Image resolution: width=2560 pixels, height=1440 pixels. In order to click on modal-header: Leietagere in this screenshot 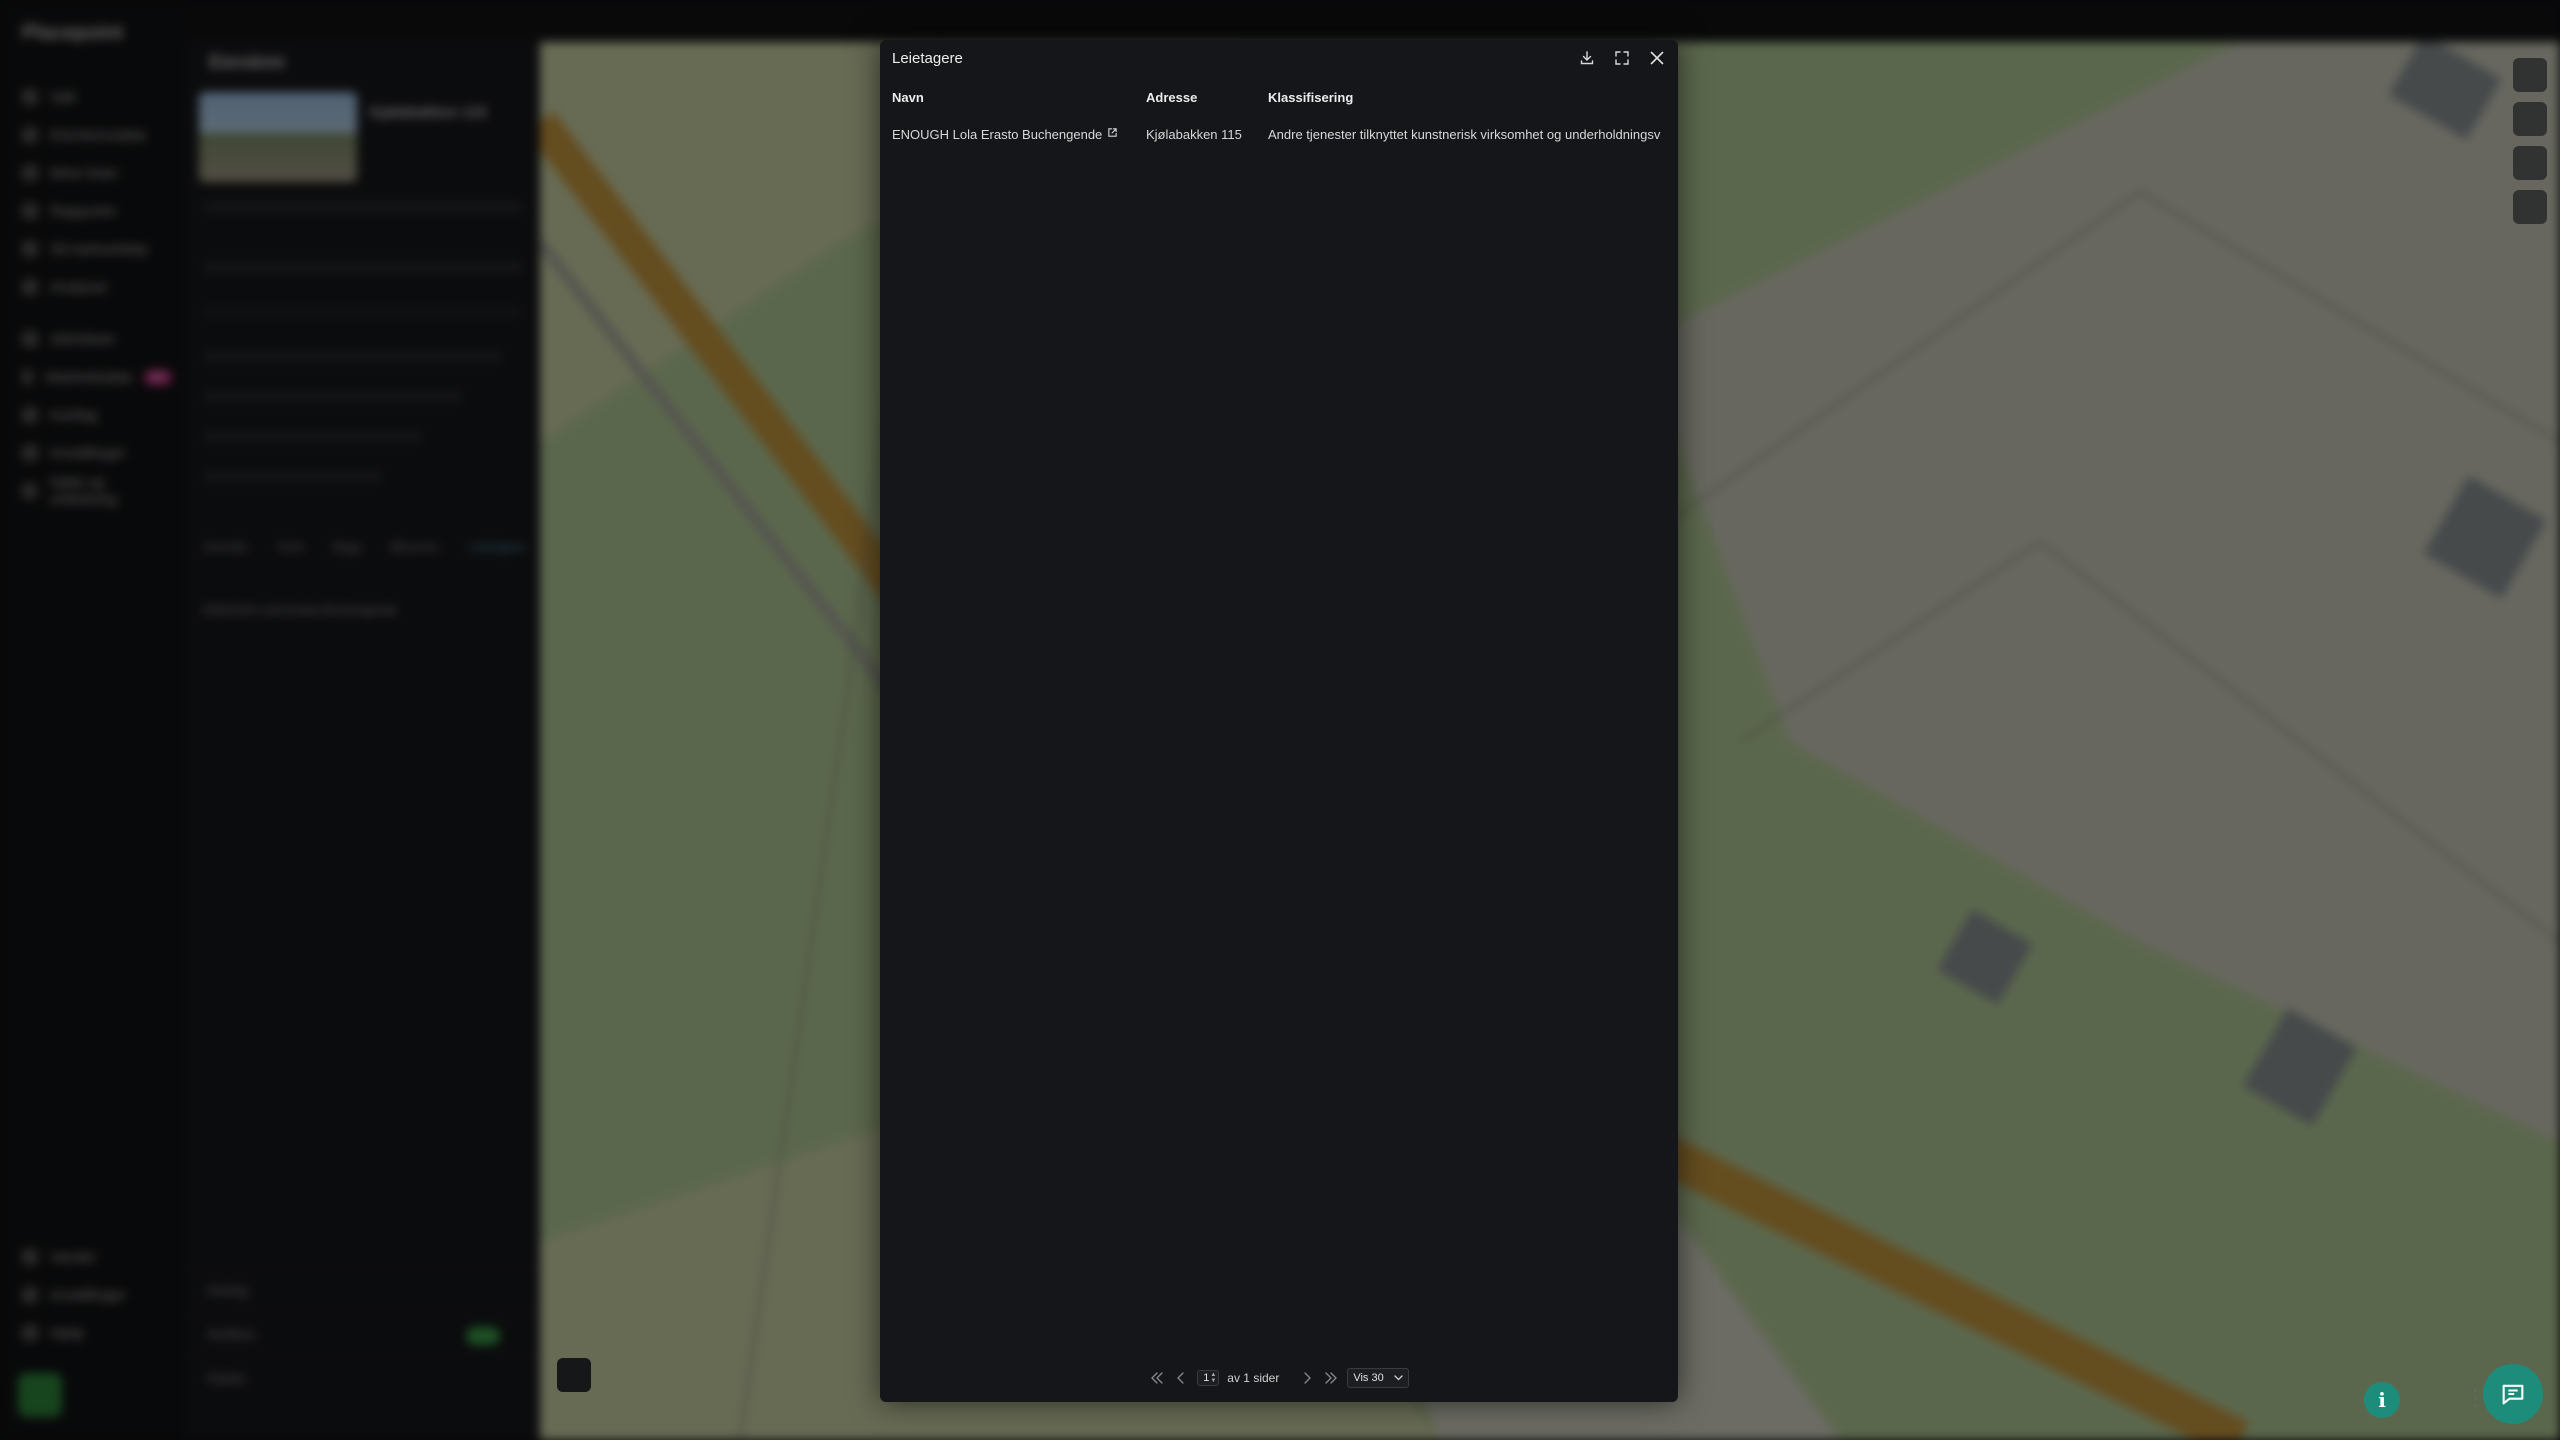, I will do `click(1279, 58)`.